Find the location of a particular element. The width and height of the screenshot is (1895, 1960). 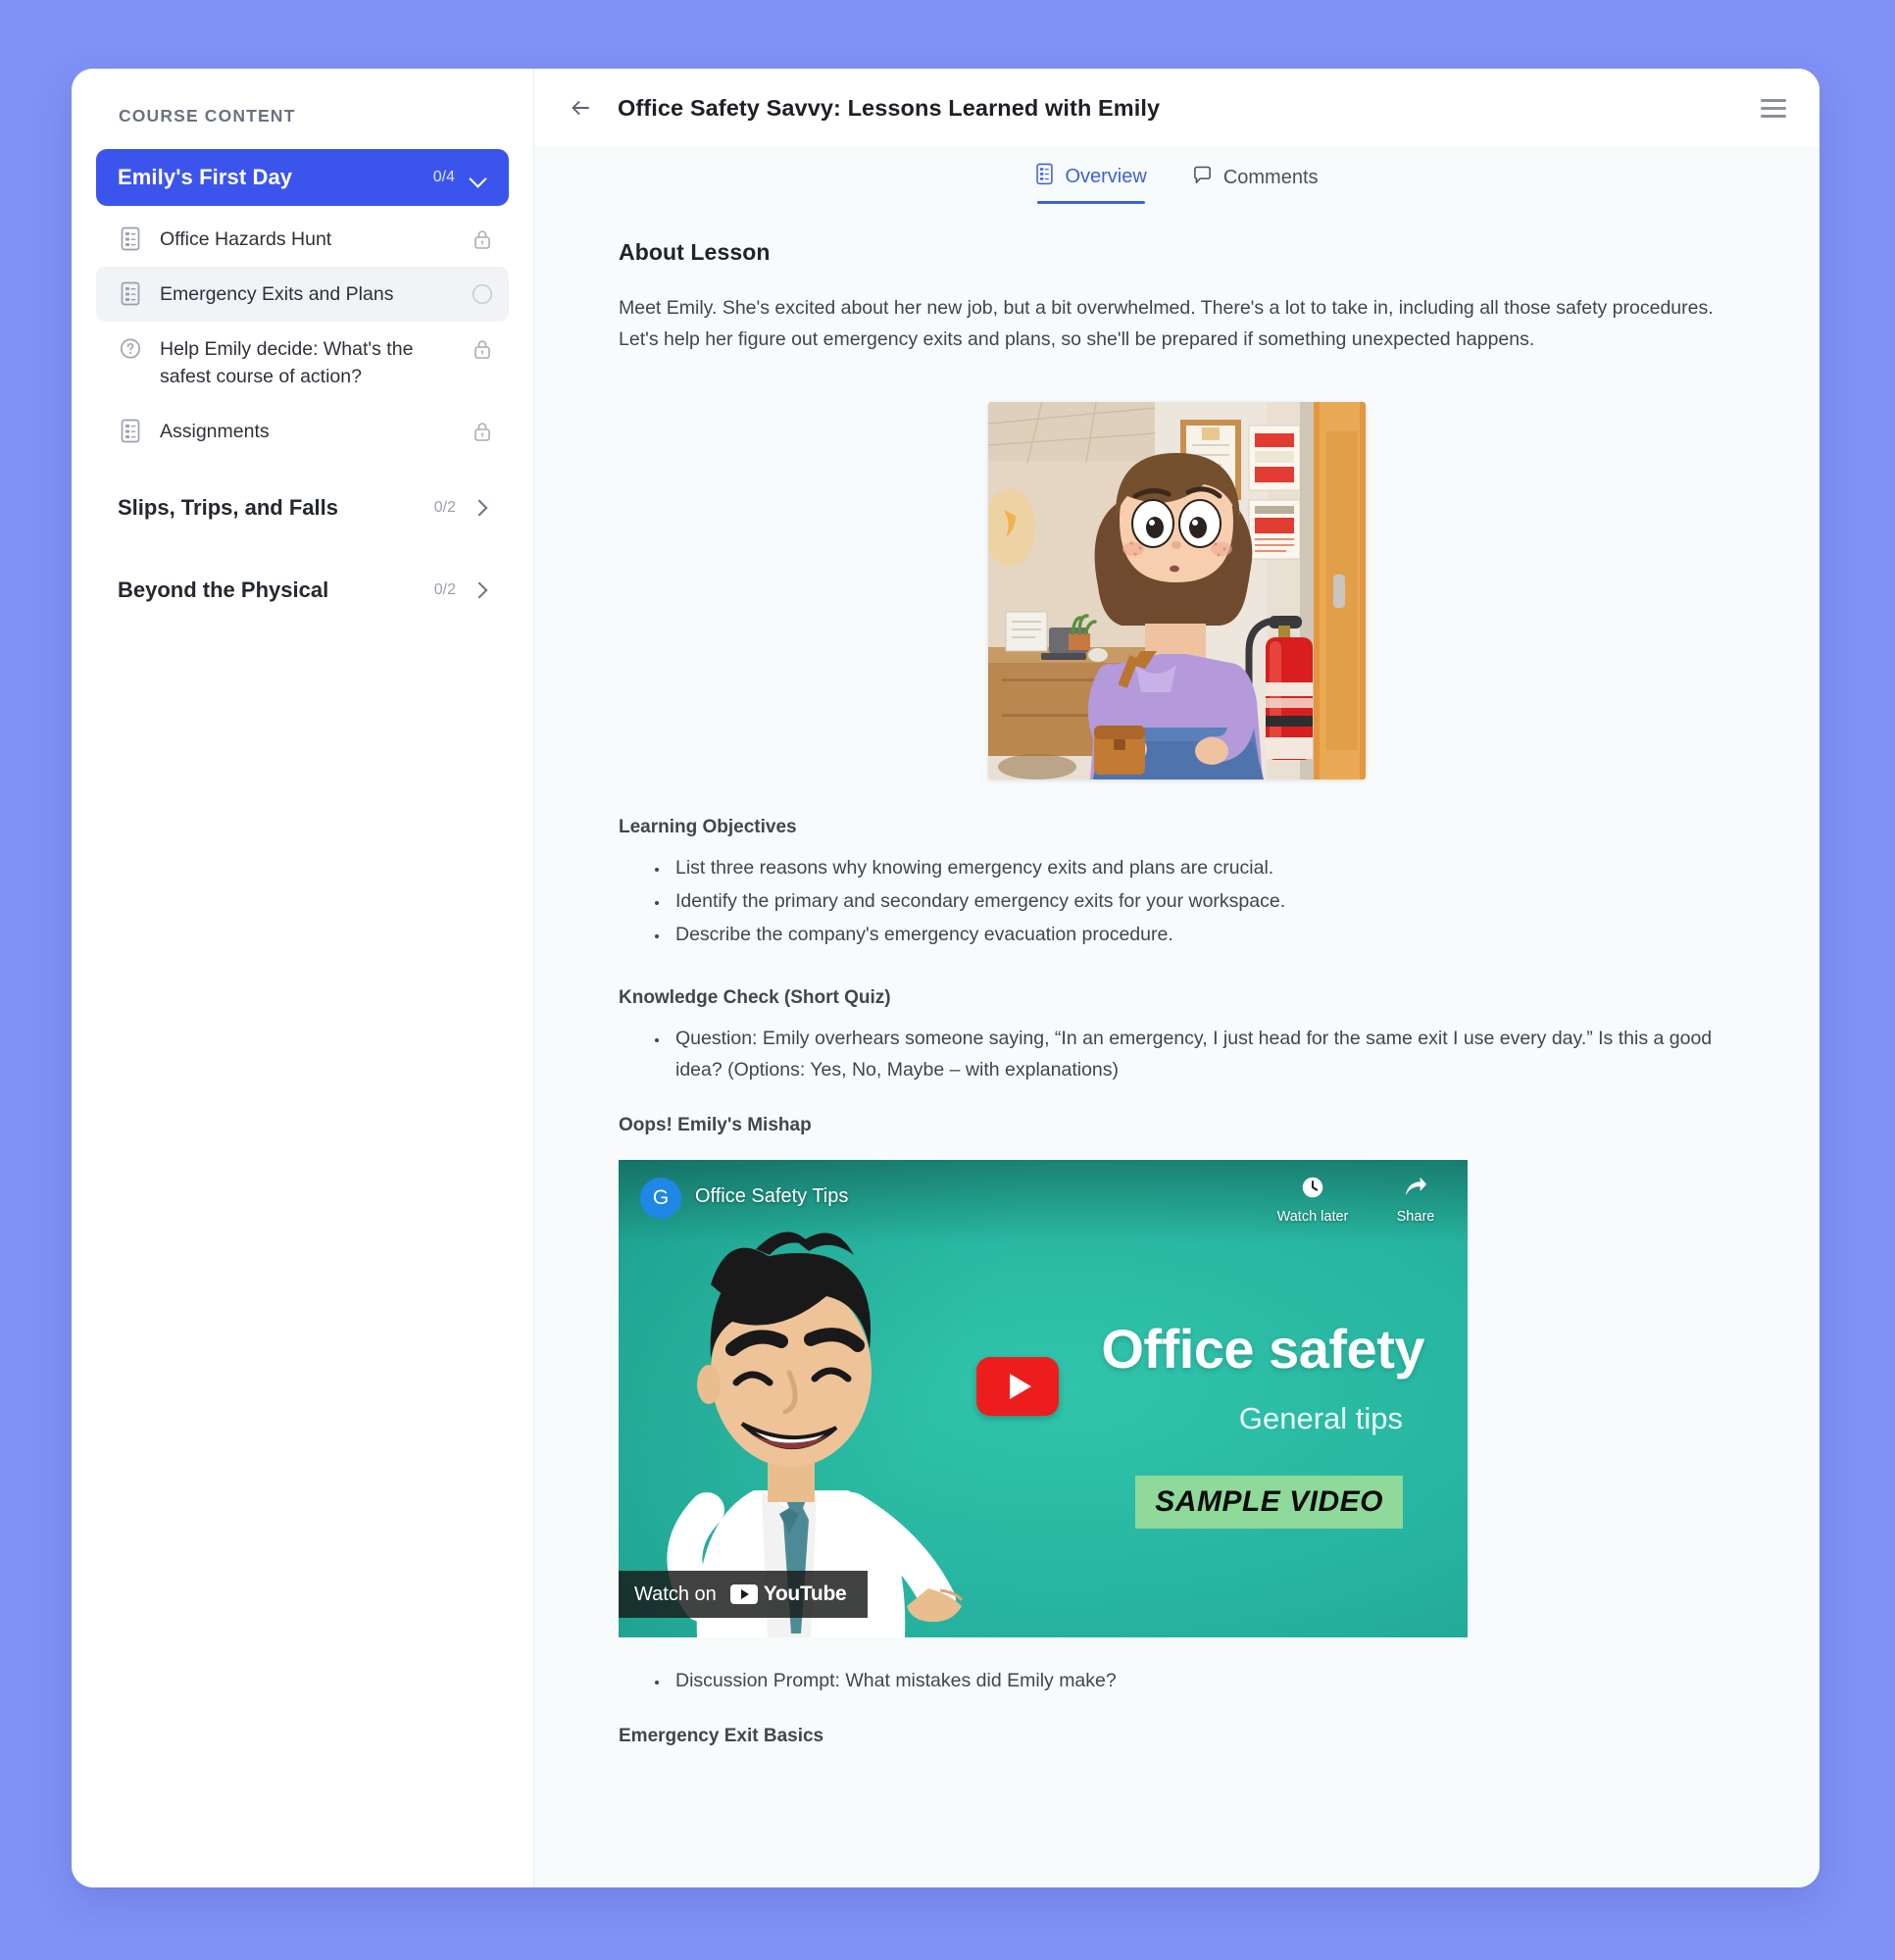

sidebar-section-slips-trips-and-falls: Slips, Trips, and Falls 0/2 is located at coordinates (302, 508).